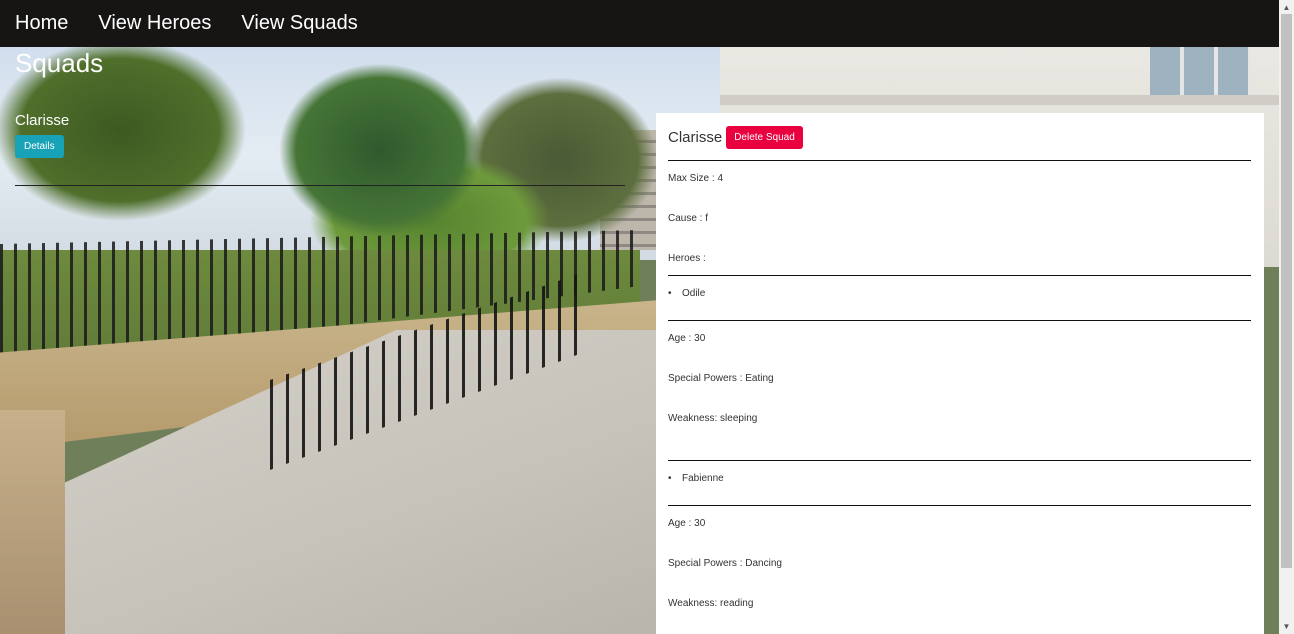 This screenshot has width=1294, height=634. I want to click on nav-view-heroes-link: View Heroes, so click(154, 23).